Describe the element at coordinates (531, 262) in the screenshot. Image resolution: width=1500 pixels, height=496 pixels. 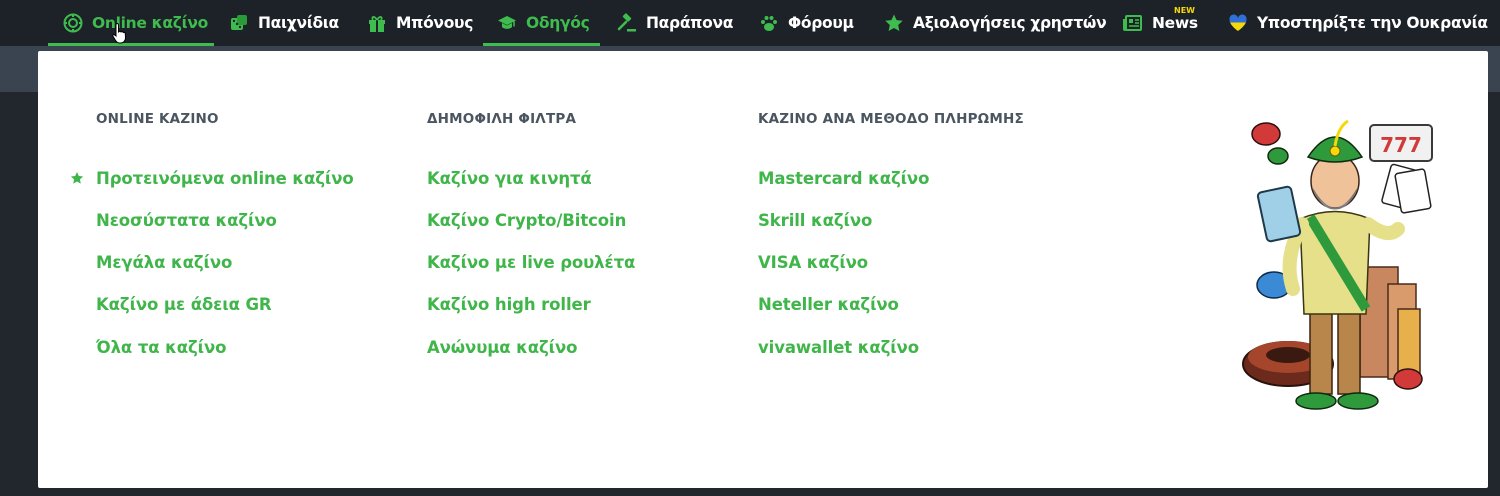
I see `menu-link: Καζίνο με live ρουλέτα` at that location.